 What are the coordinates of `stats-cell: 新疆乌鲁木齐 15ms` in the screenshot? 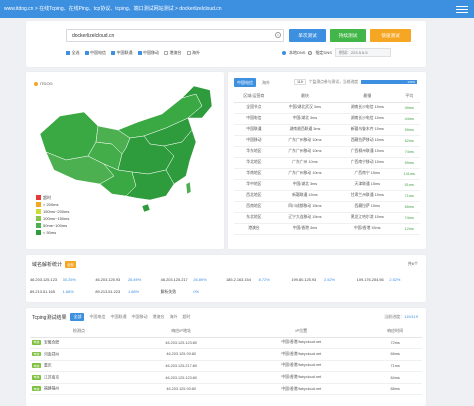 It's located at (367, 130).